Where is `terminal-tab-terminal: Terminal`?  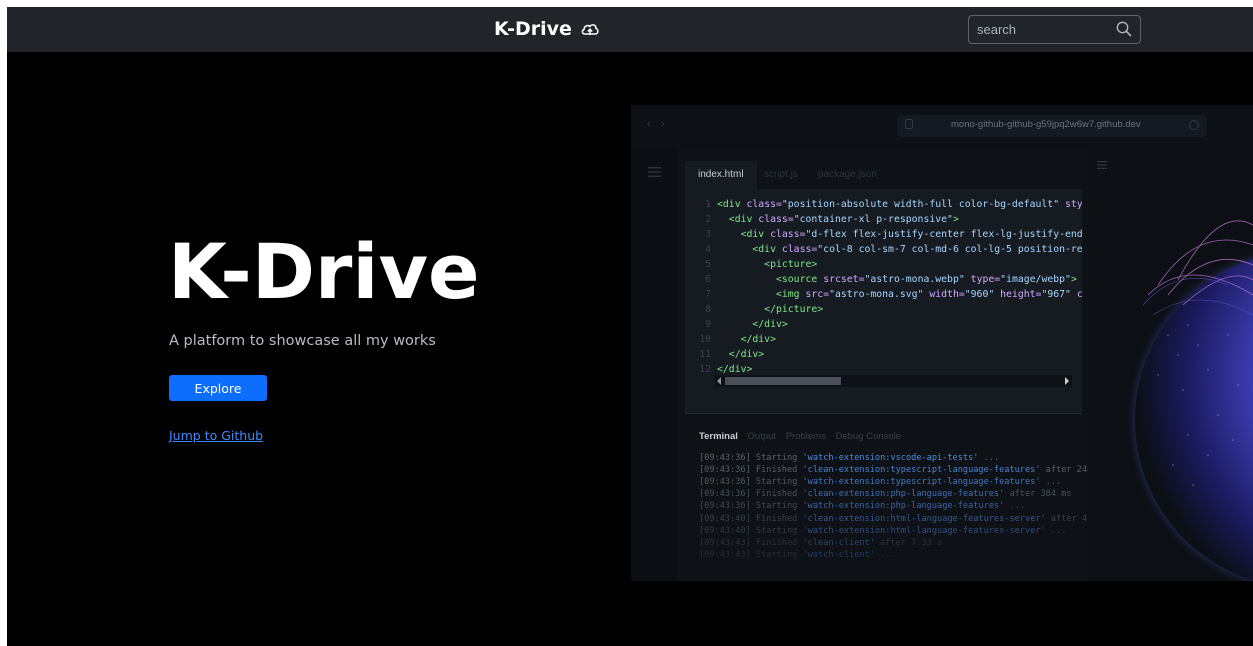
terminal-tab-terminal: Terminal is located at coordinates (718, 436).